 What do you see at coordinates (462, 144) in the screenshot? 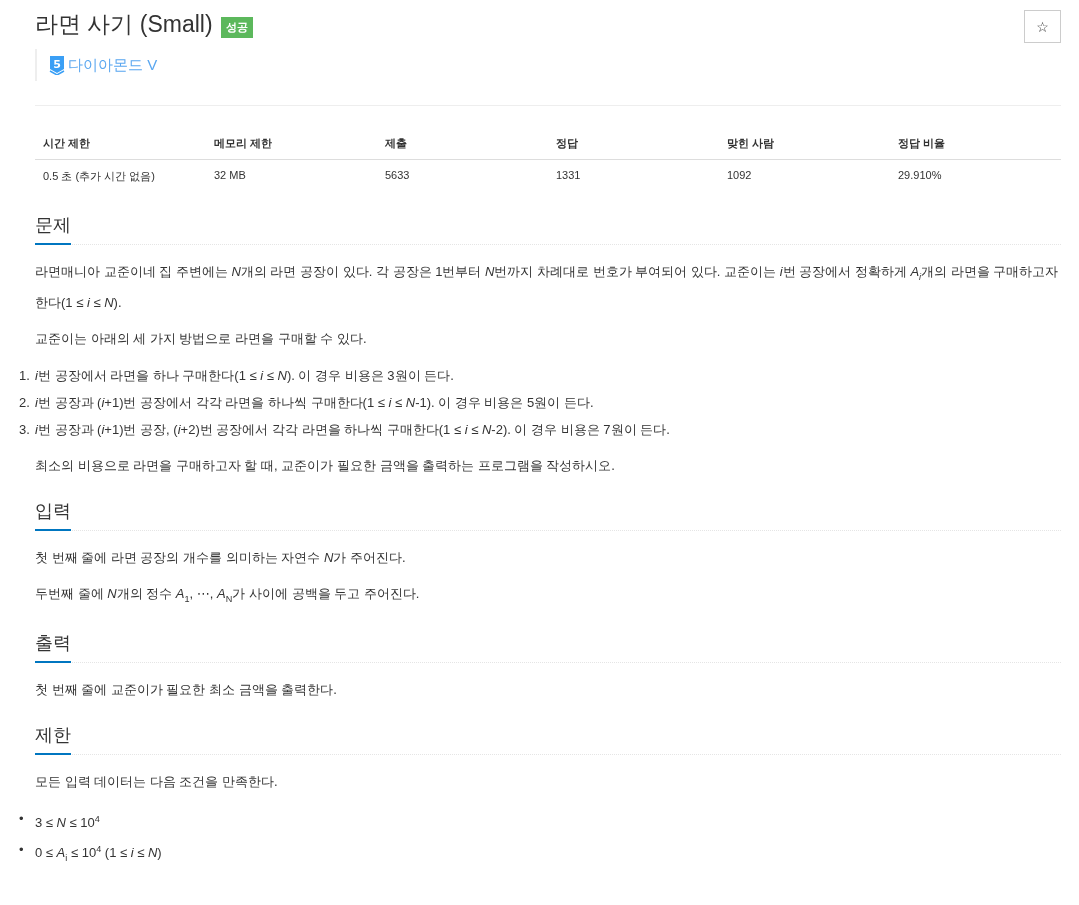
I see `column-header: 제출` at bounding box center [462, 144].